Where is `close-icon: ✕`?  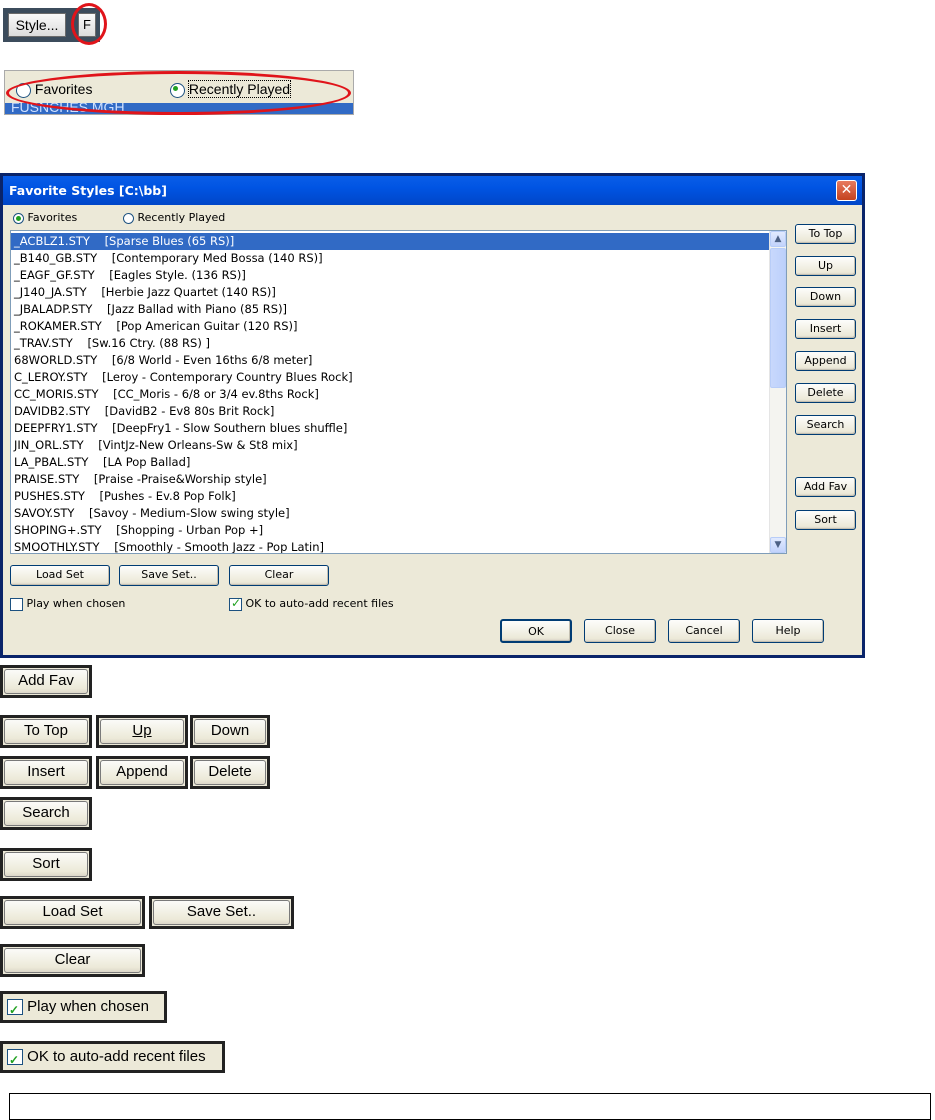
close-icon: ✕ is located at coordinates (846, 190).